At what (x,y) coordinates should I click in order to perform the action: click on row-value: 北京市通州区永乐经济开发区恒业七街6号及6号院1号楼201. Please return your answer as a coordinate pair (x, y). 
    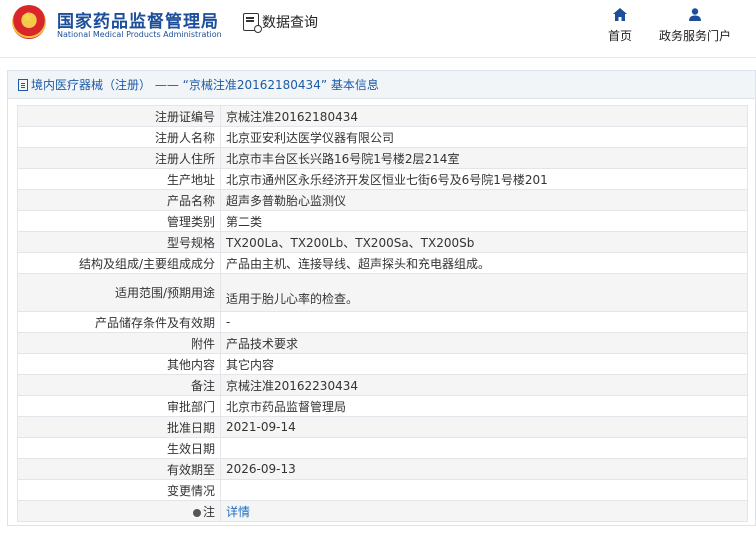
    Looking at the image, I should click on (484, 179).